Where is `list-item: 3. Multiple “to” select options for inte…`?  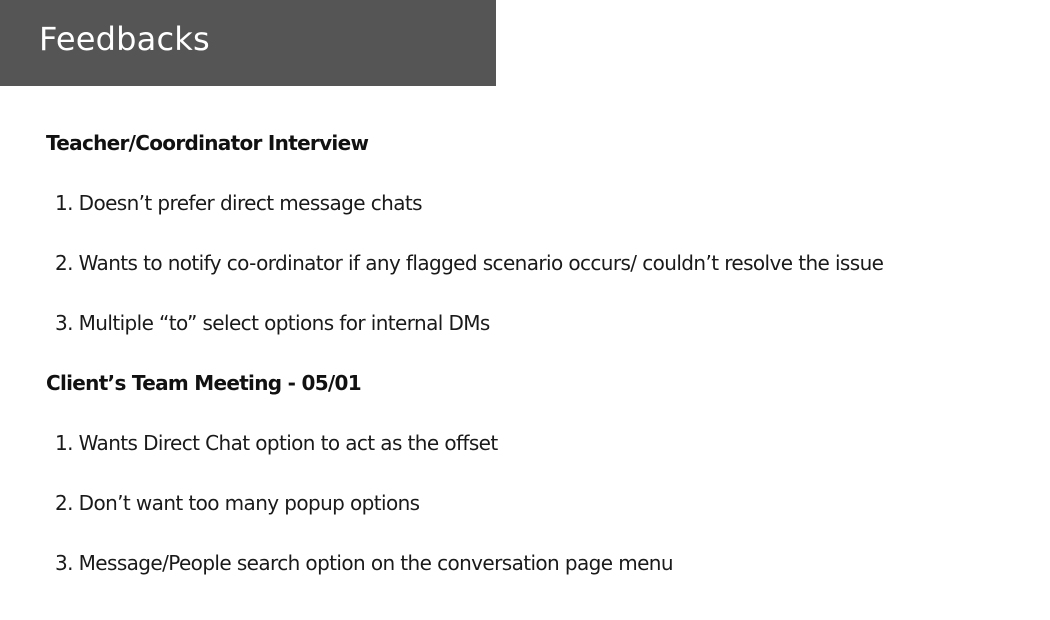
list-item: 3. Multiple “to” select options for inte… is located at coordinates (272, 323).